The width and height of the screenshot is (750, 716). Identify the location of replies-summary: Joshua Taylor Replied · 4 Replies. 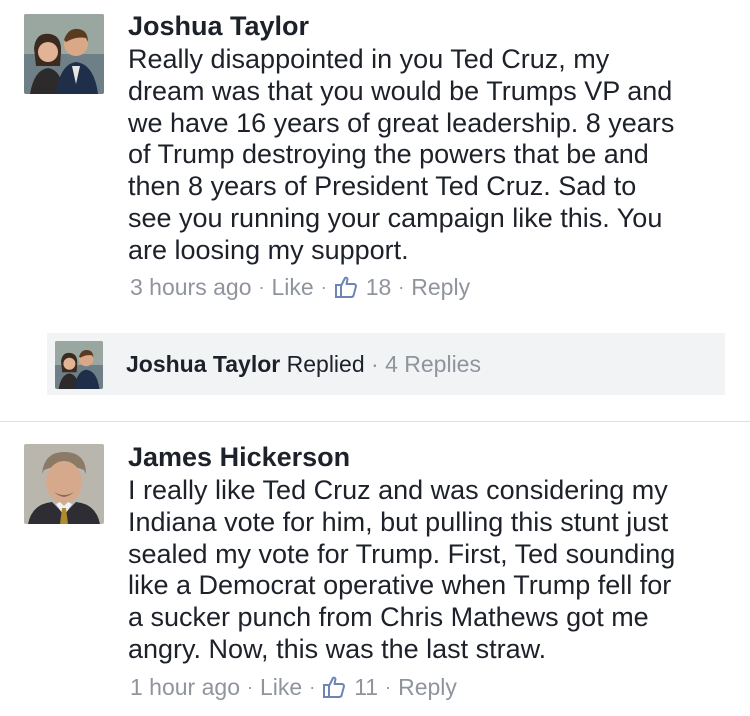
(303, 364).